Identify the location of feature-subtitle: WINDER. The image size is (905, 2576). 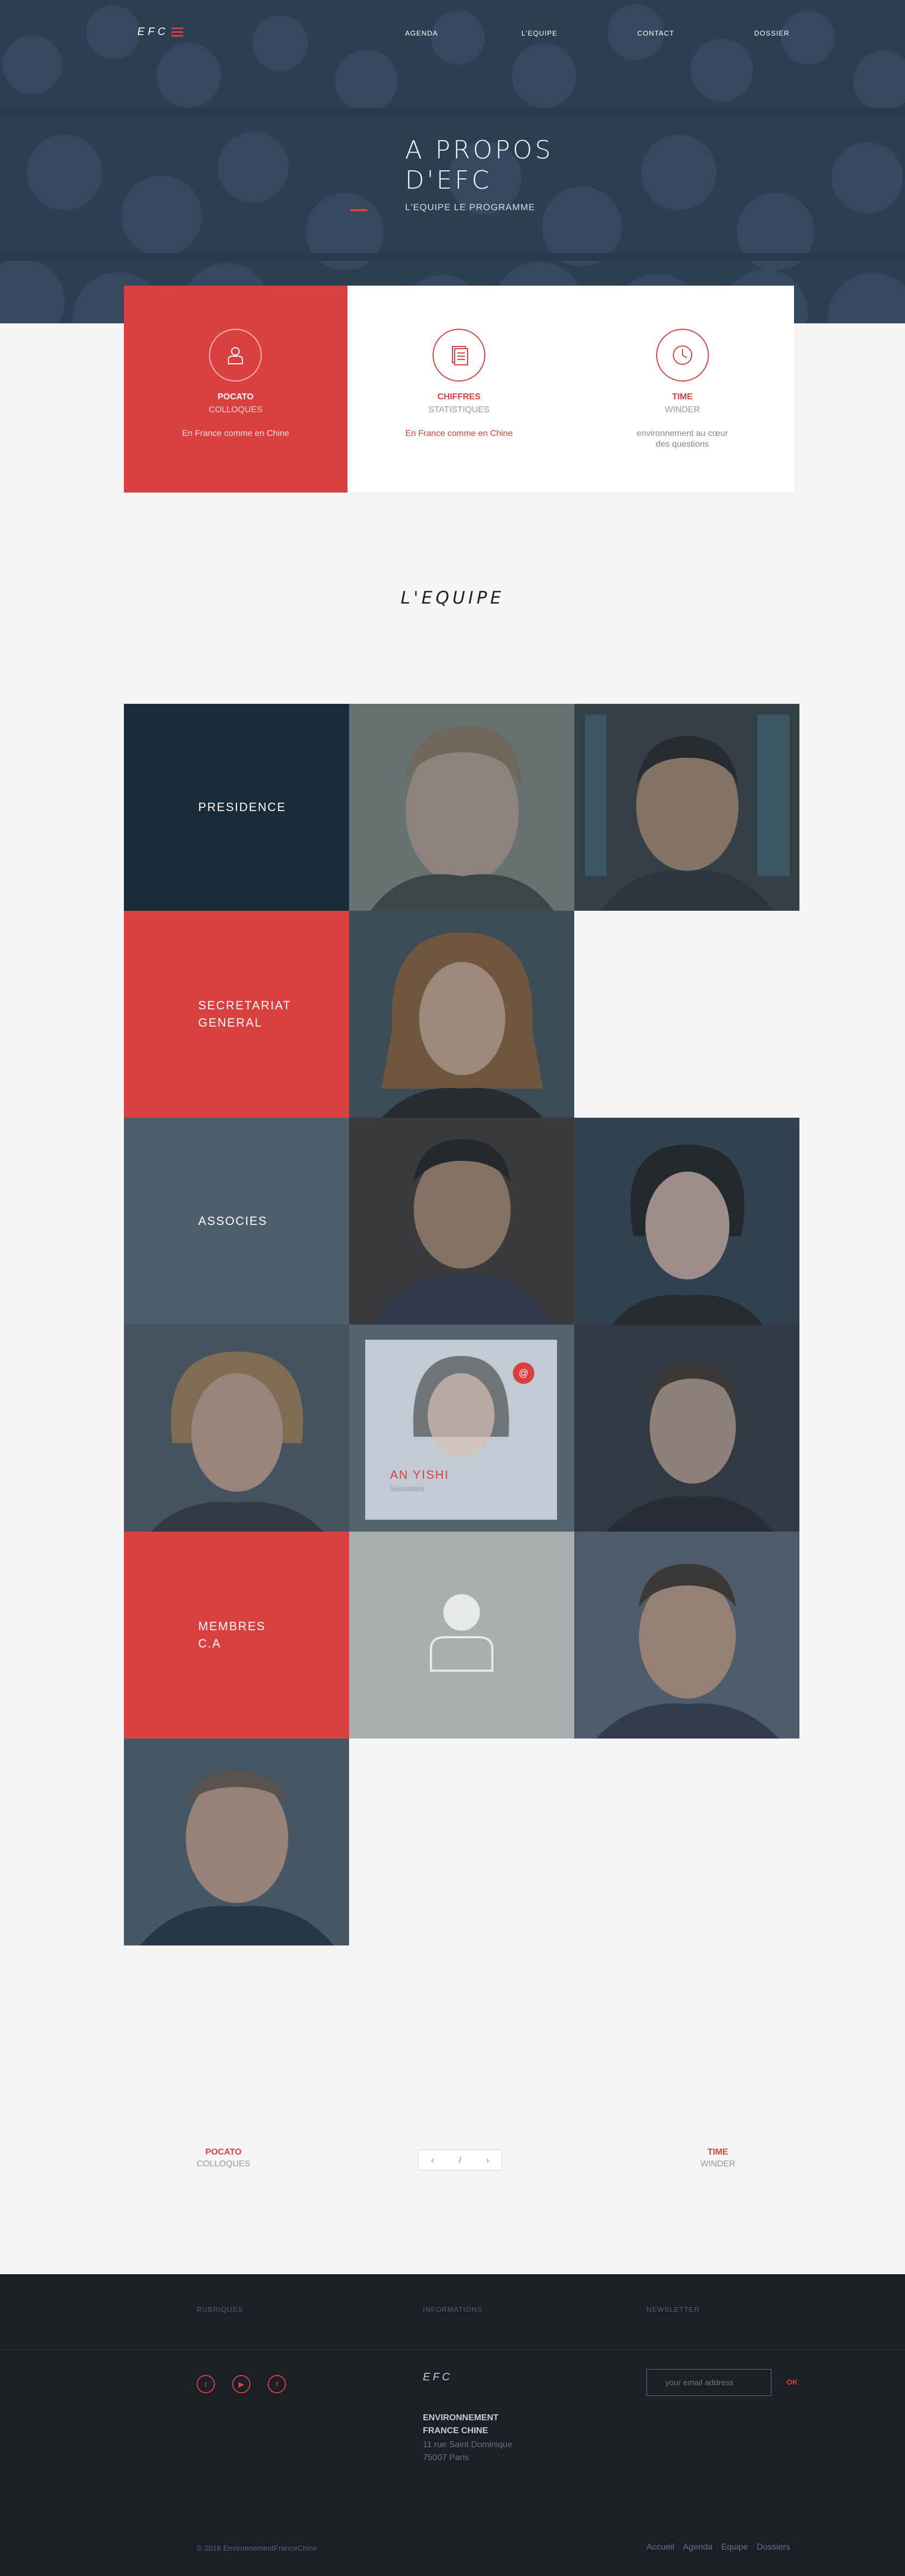
(682, 409).